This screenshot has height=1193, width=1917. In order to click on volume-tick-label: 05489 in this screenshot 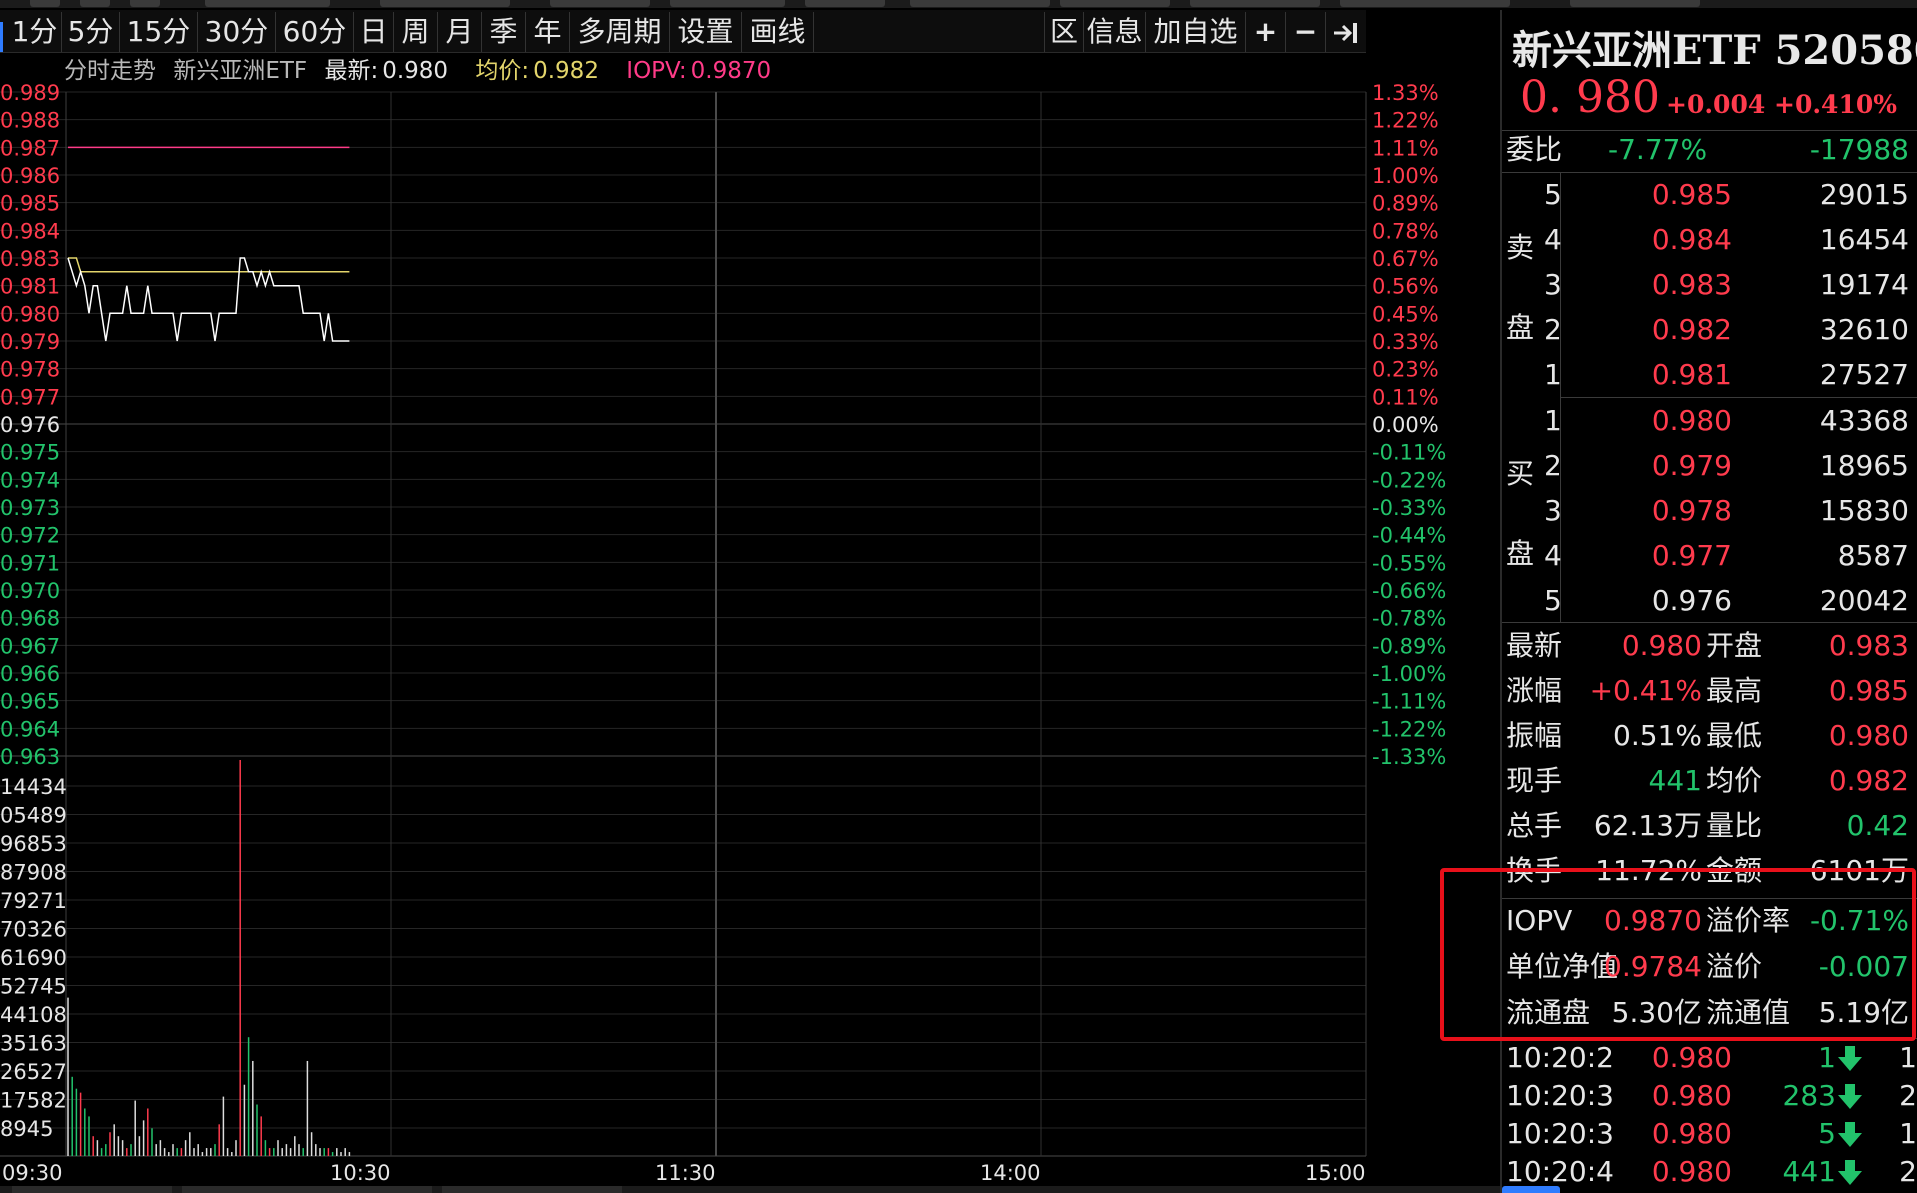, I will do `click(33, 816)`.